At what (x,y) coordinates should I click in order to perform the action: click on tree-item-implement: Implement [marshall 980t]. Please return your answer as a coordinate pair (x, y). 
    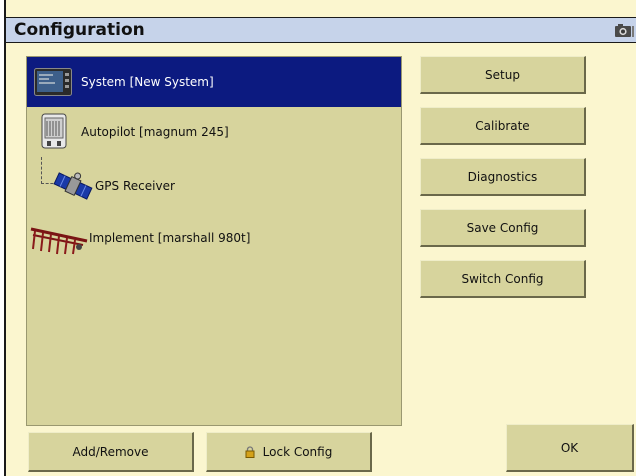
    Looking at the image, I should click on (214, 238).